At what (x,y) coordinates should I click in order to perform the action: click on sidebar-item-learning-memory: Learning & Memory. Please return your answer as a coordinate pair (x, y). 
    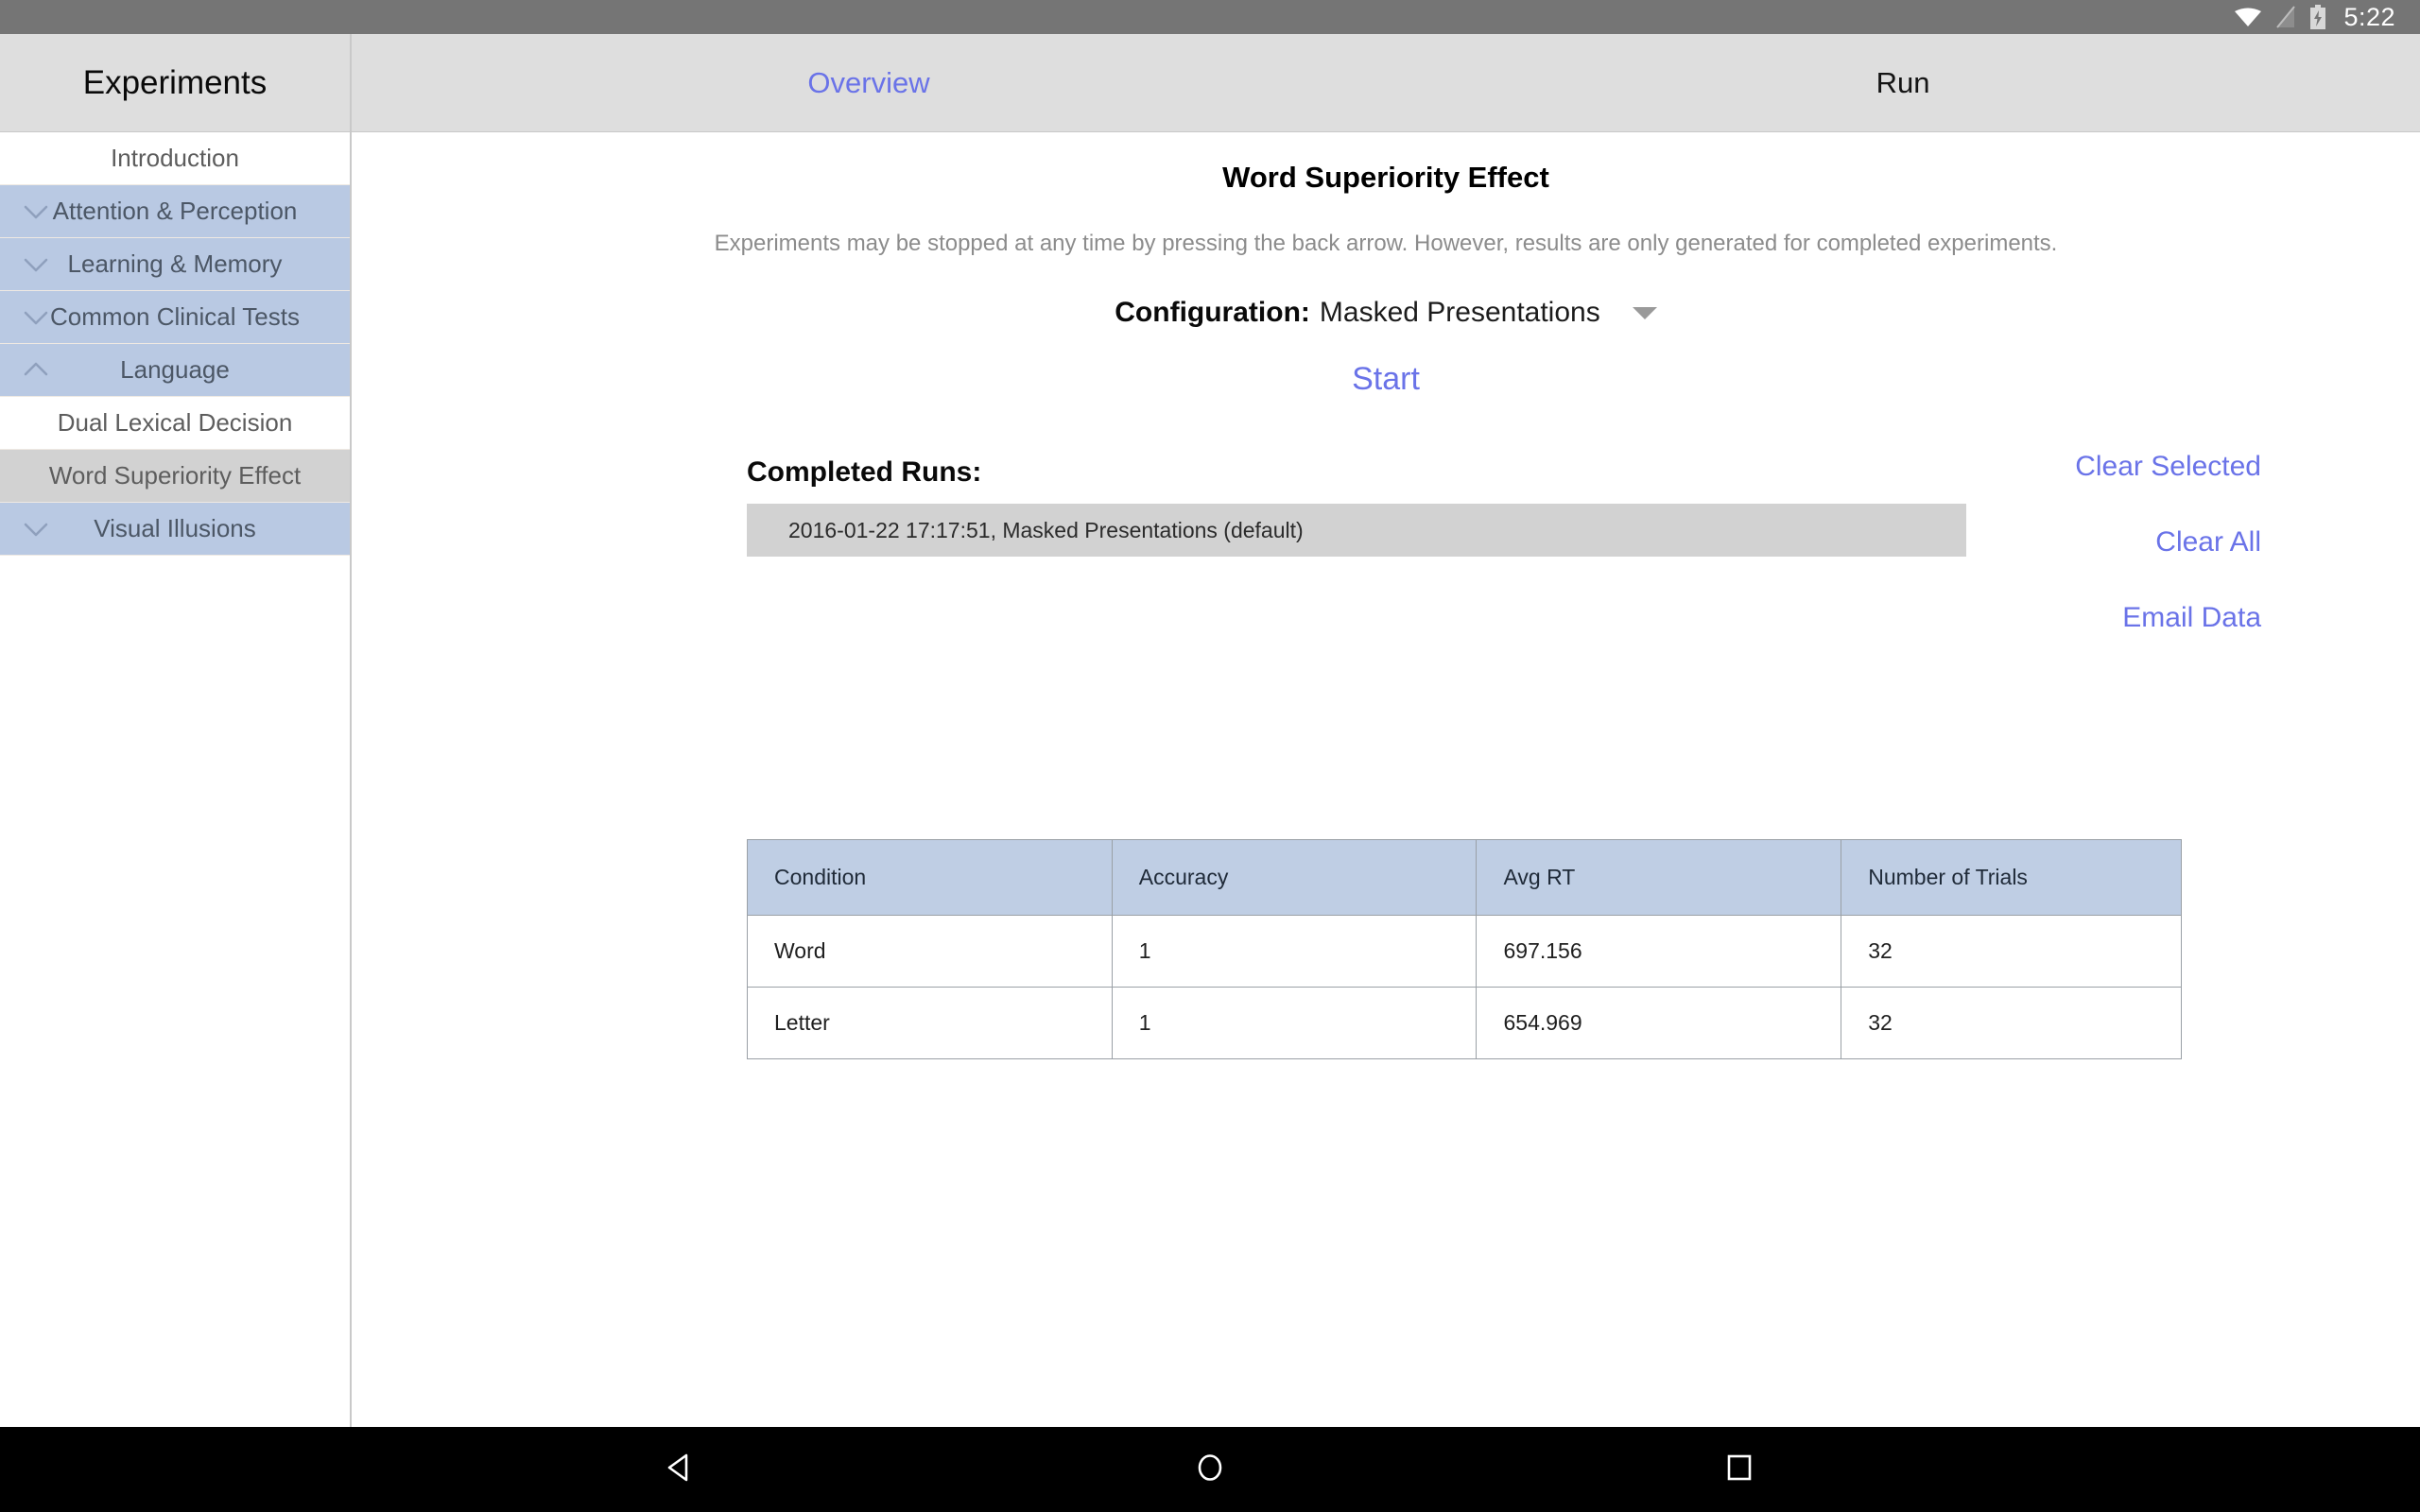
    Looking at the image, I should click on (175, 264).